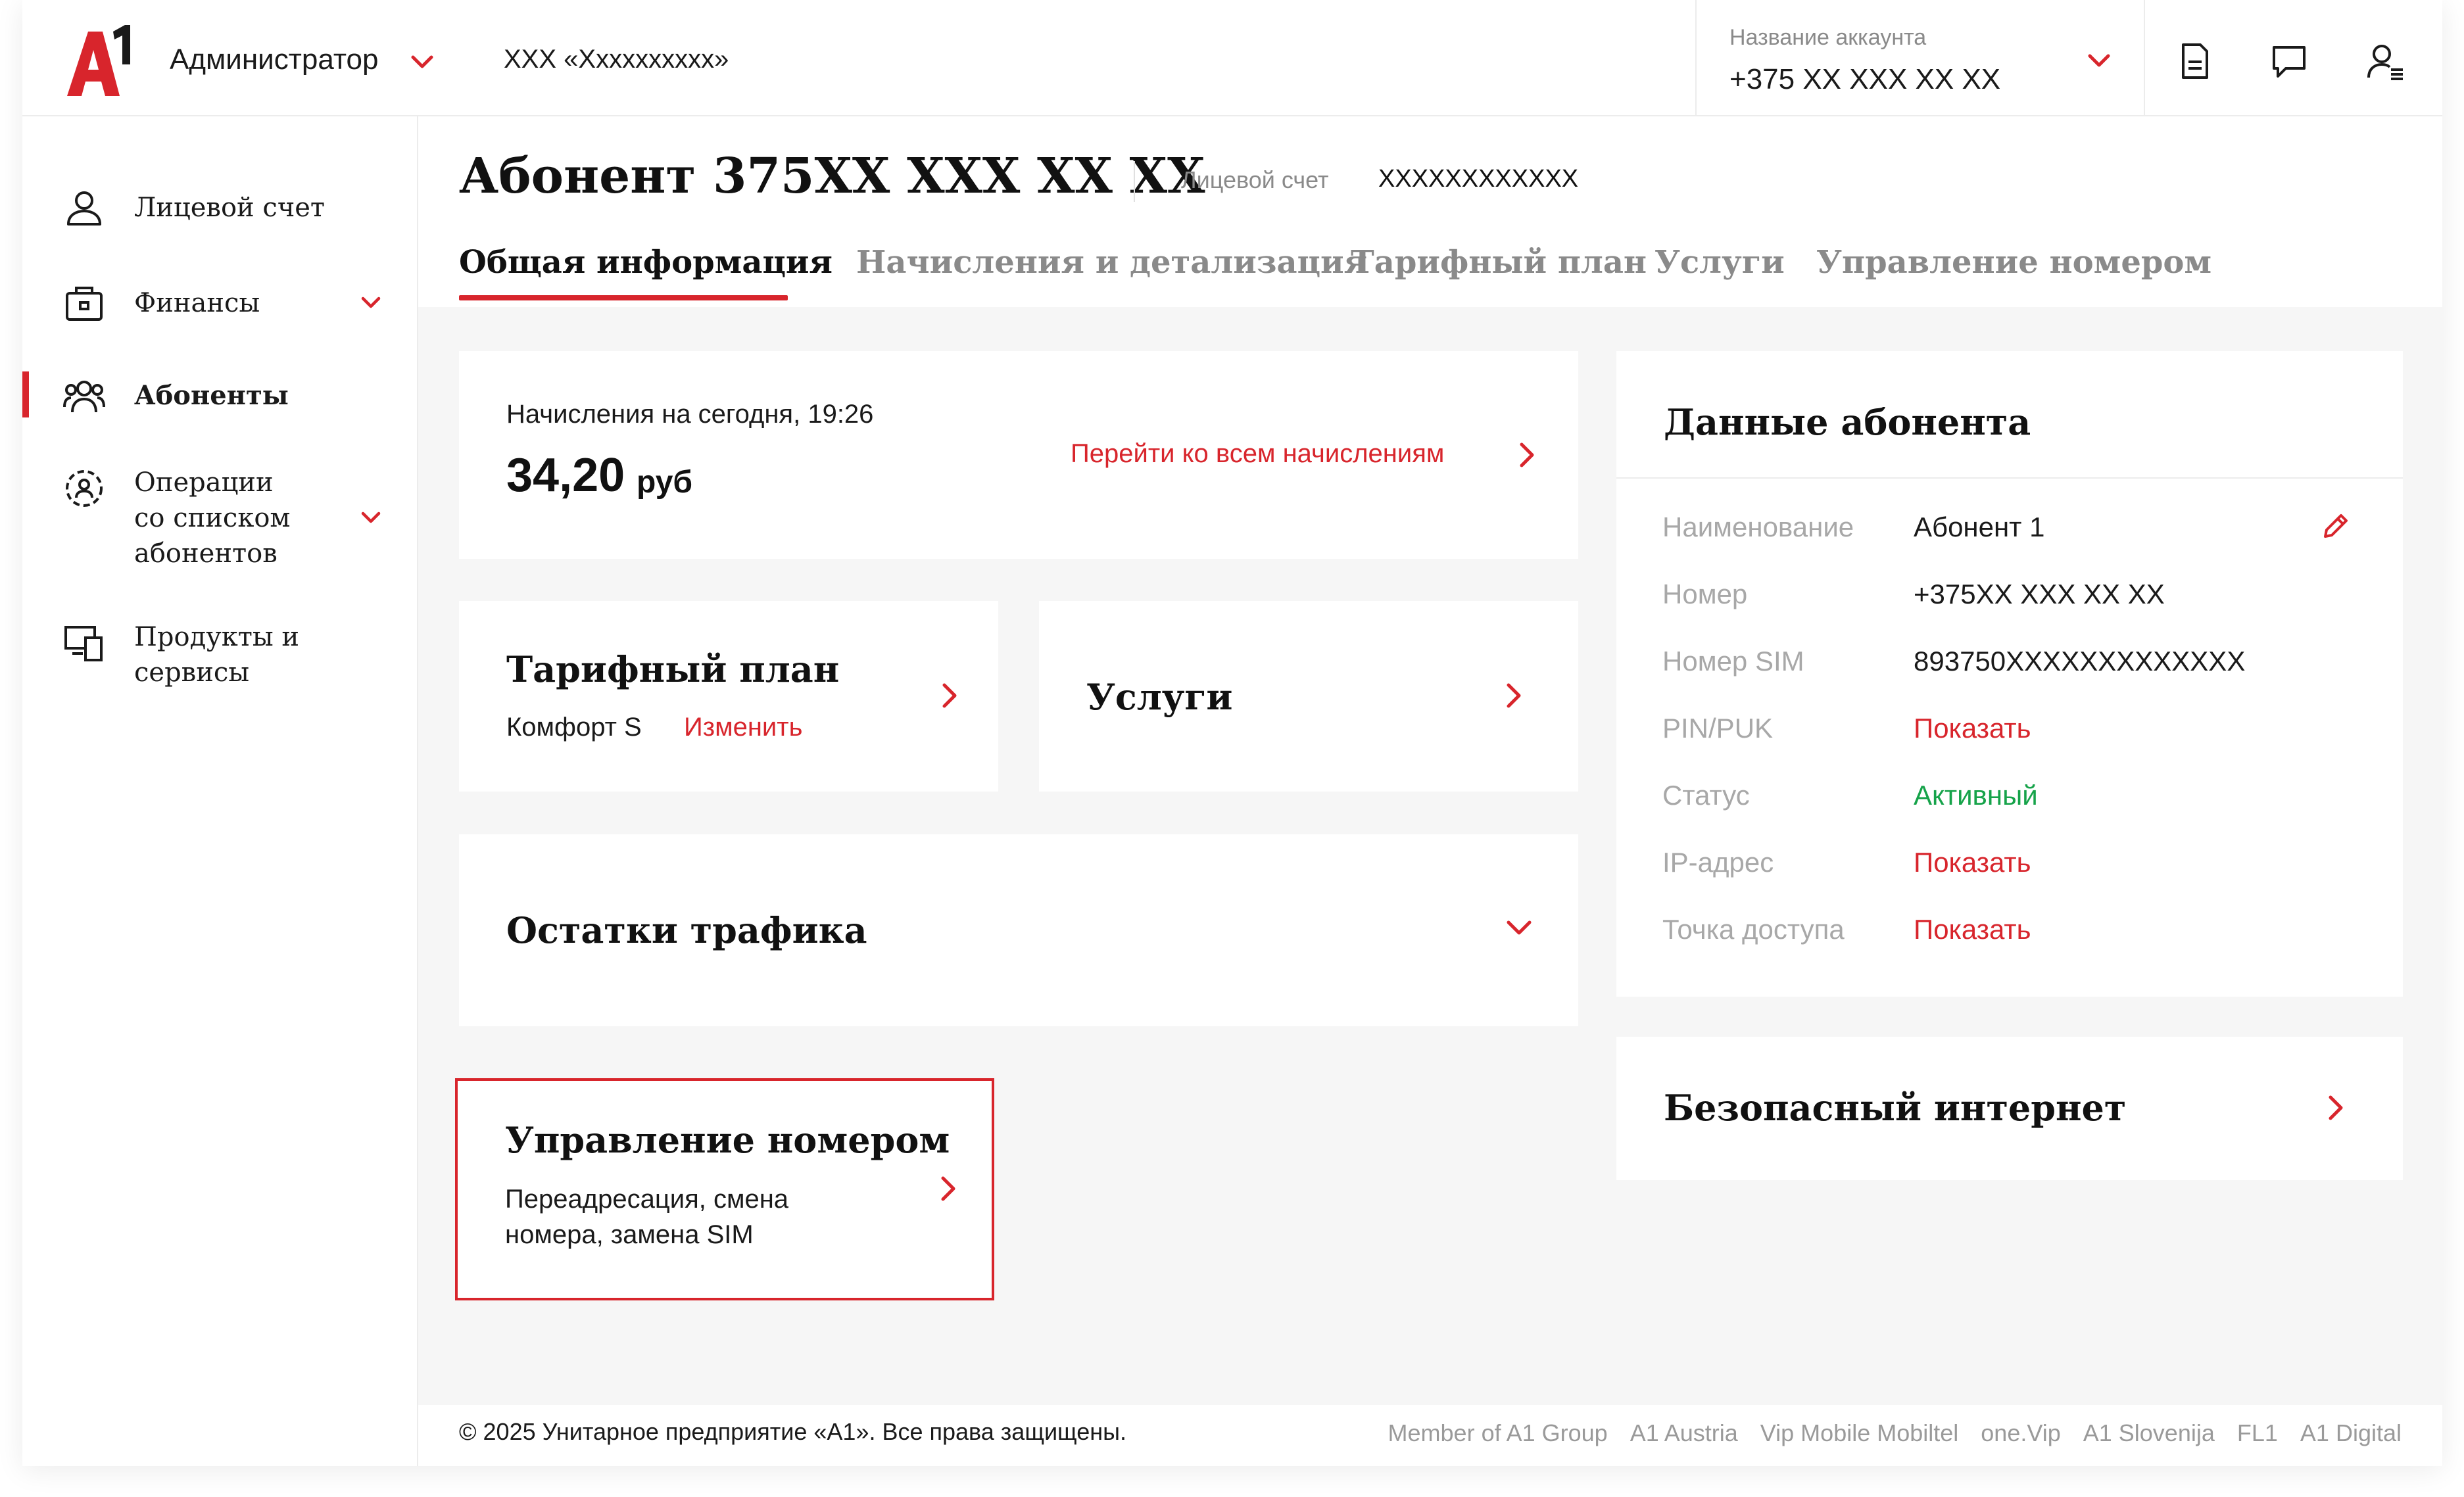 This screenshot has width=2464, height=1497. What do you see at coordinates (686, 930) in the screenshot?
I see `traffic-title: Остатки трафика` at bounding box center [686, 930].